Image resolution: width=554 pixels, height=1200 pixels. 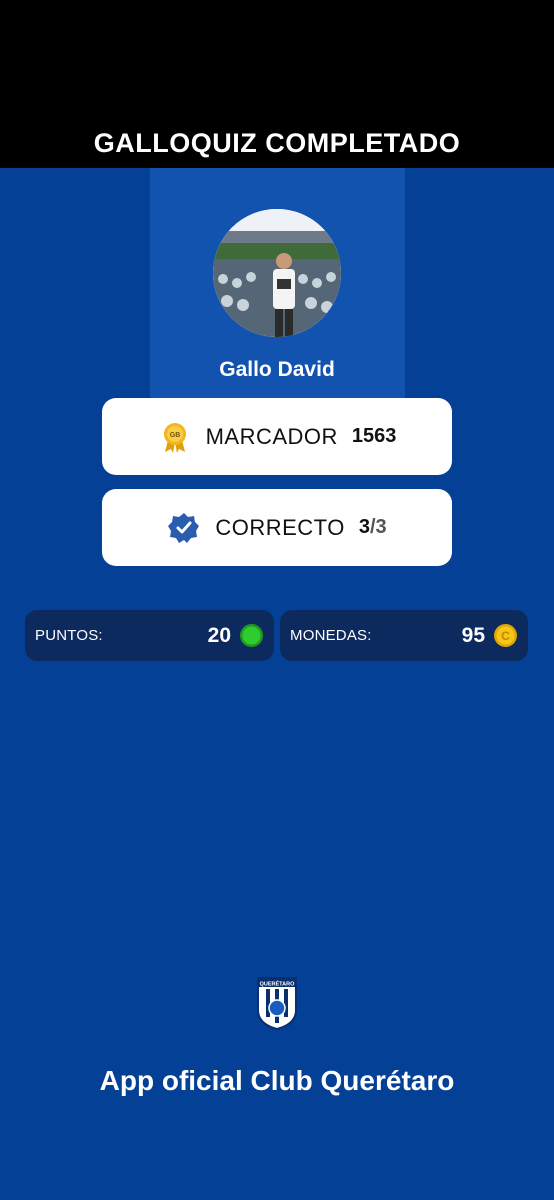 What do you see at coordinates (251, 635) in the screenshot?
I see `green-dot-icon` at bounding box center [251, 635].